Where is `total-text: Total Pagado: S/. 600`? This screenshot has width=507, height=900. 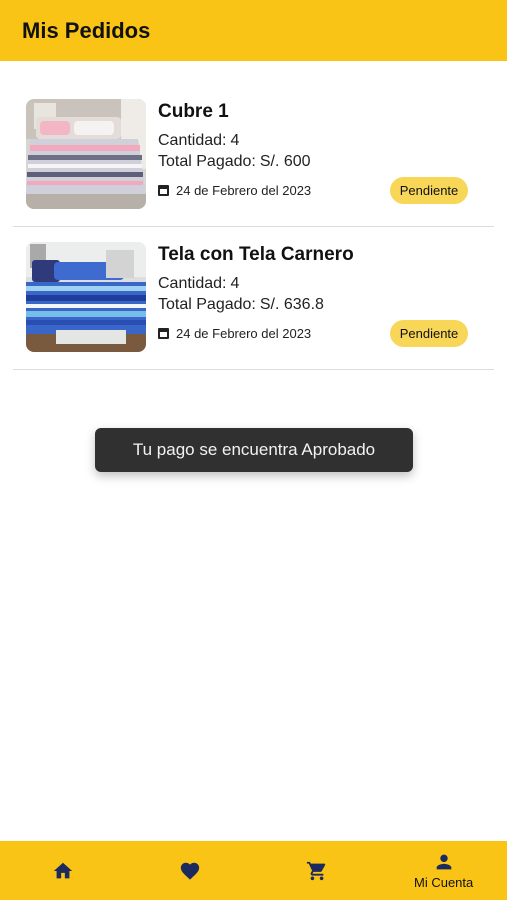 total-text: Total Pagado: S/. 600 is located at coordinates (234, 162).